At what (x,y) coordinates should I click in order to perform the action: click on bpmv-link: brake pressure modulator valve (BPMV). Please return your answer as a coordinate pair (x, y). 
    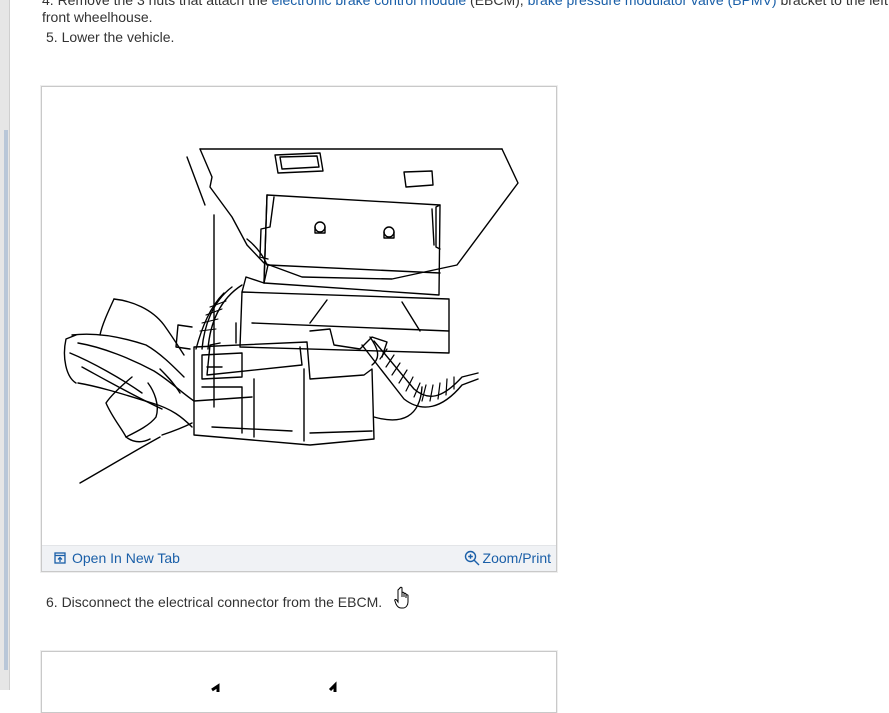
    Looking at the image, I should click on (652, 4).